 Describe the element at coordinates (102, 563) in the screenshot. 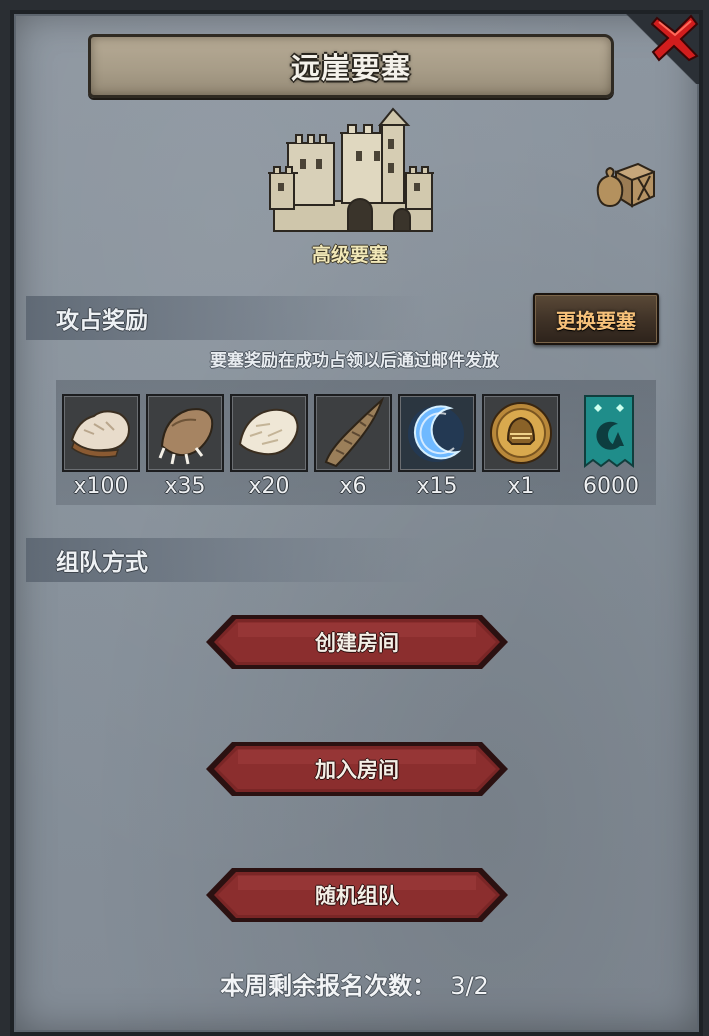

I see `team-section-title: 组队方式` at that location.